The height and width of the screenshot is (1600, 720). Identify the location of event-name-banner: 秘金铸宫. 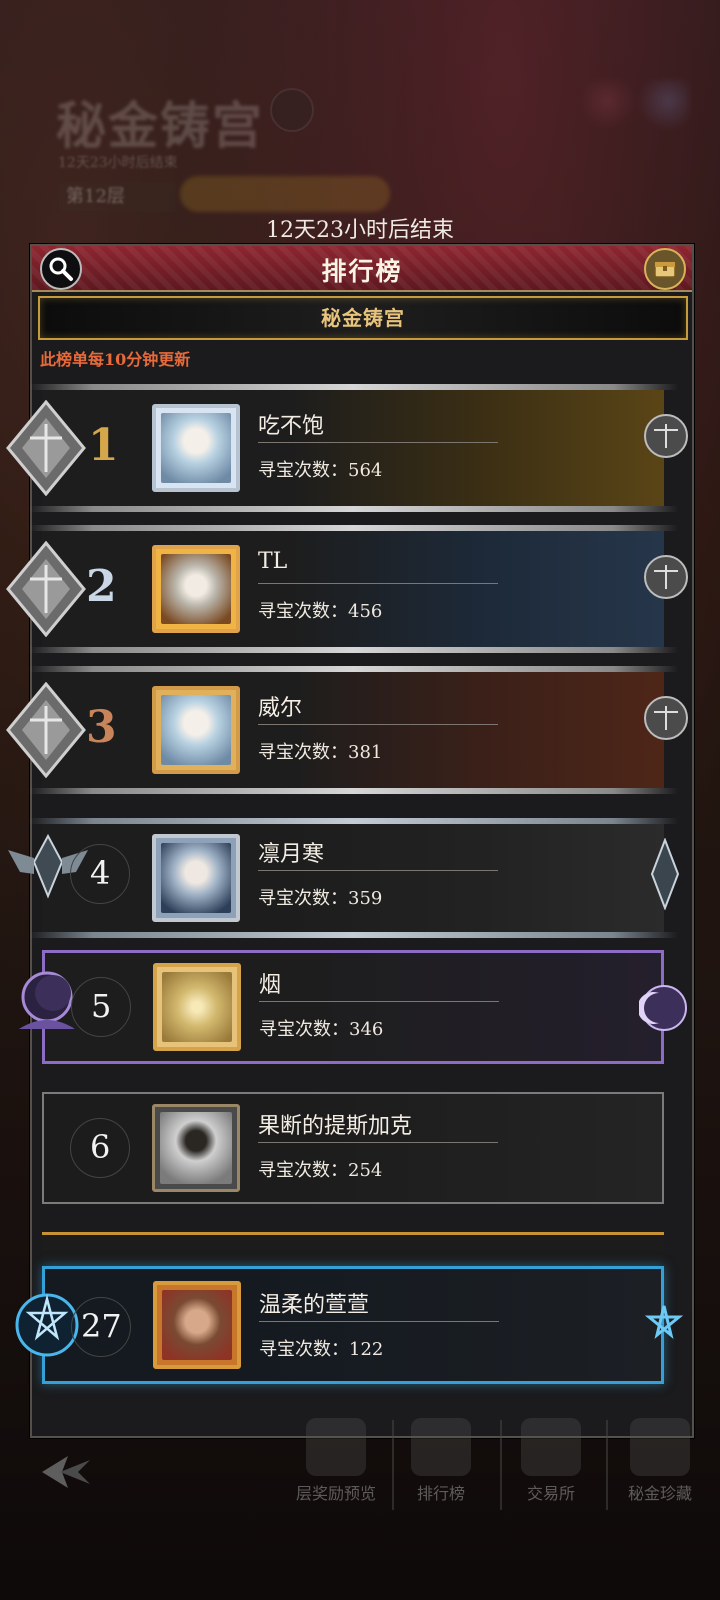
(363, 318).